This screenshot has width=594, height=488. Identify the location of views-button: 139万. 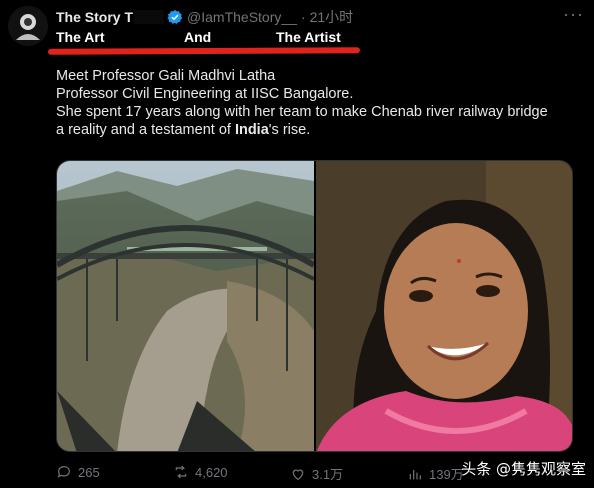
(435, 473).